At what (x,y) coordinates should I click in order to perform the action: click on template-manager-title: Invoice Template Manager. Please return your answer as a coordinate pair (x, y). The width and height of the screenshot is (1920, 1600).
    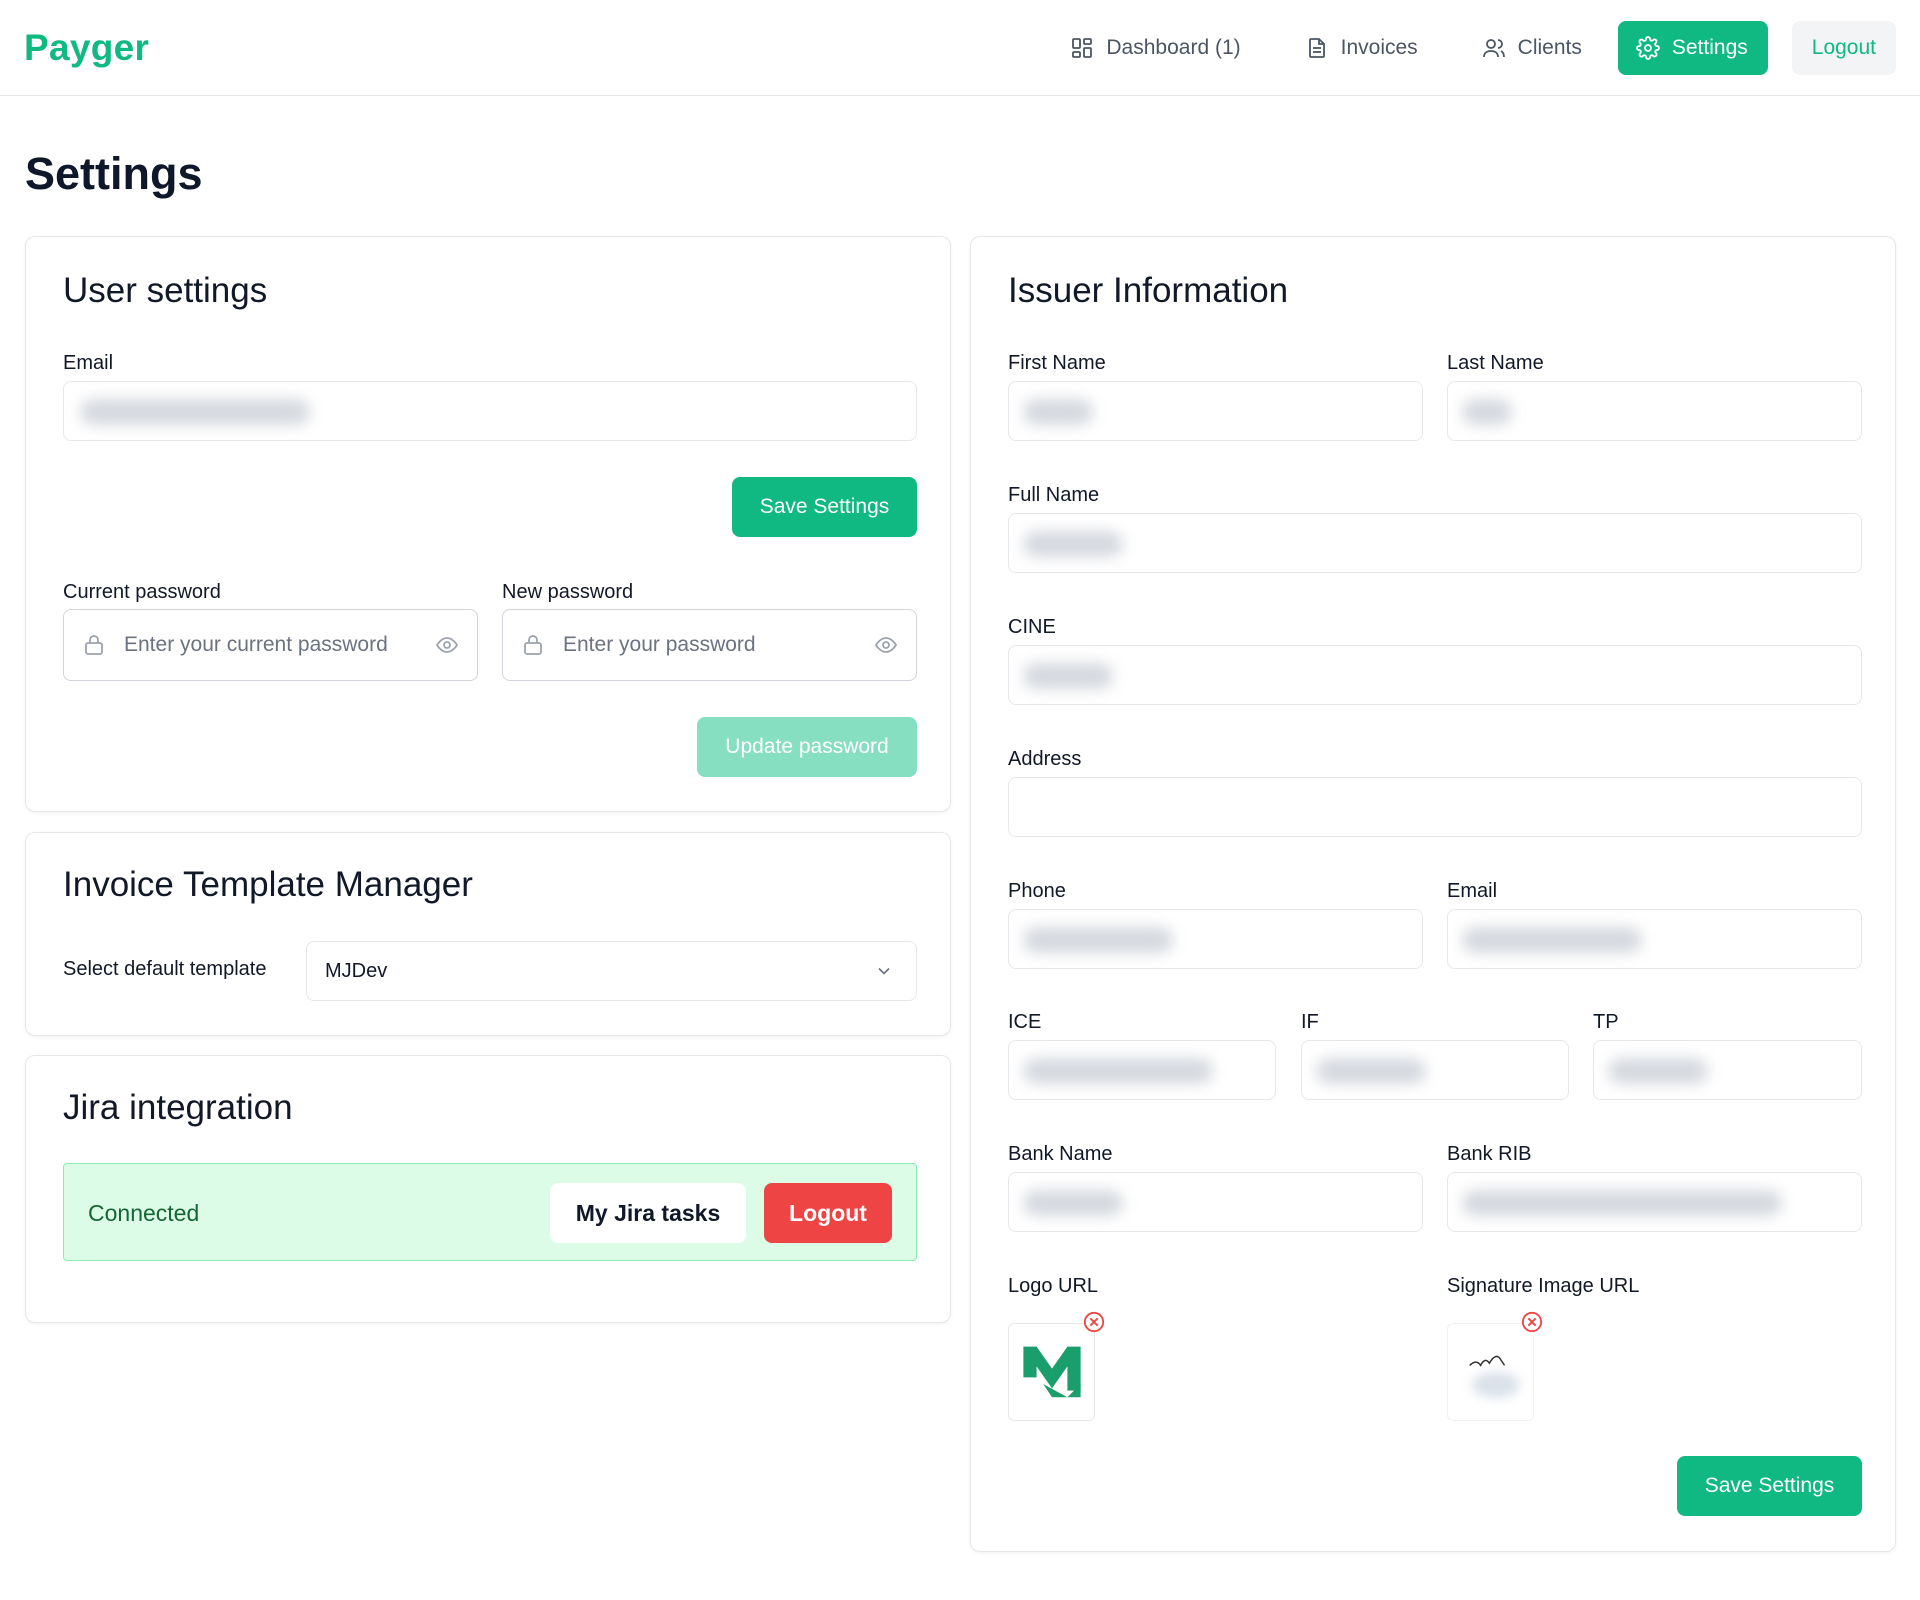
    Looking at the image, I should click on (268, 884).